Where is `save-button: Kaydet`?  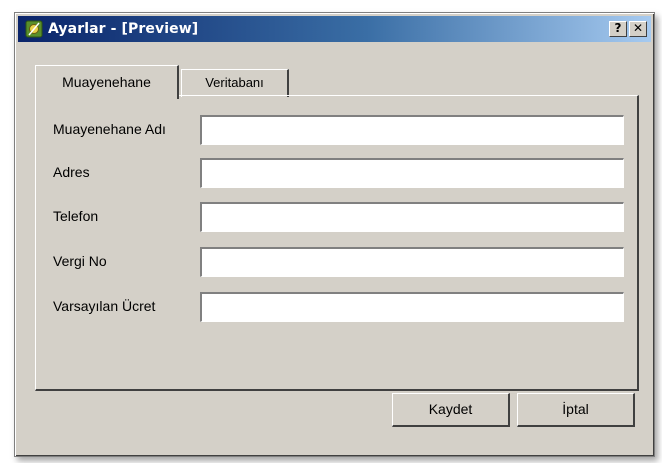
save-button: Kaydet is located at coordinates (451, 410).